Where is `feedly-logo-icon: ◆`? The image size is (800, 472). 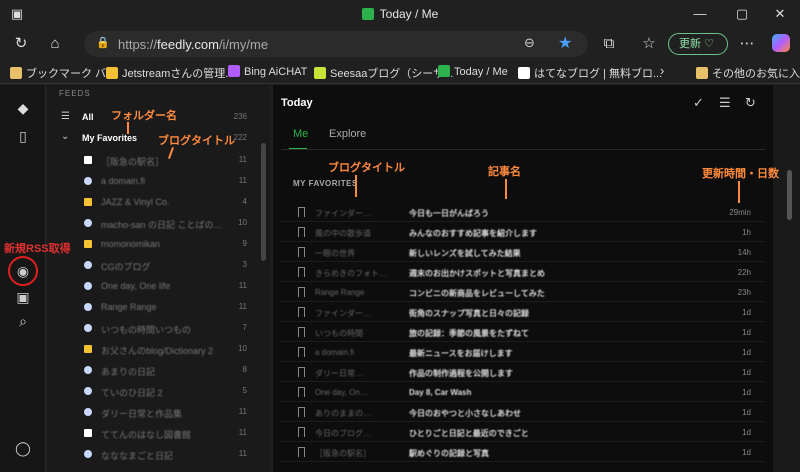 feedly-logo-icon: ◆ is located at coordinates (23, 108).